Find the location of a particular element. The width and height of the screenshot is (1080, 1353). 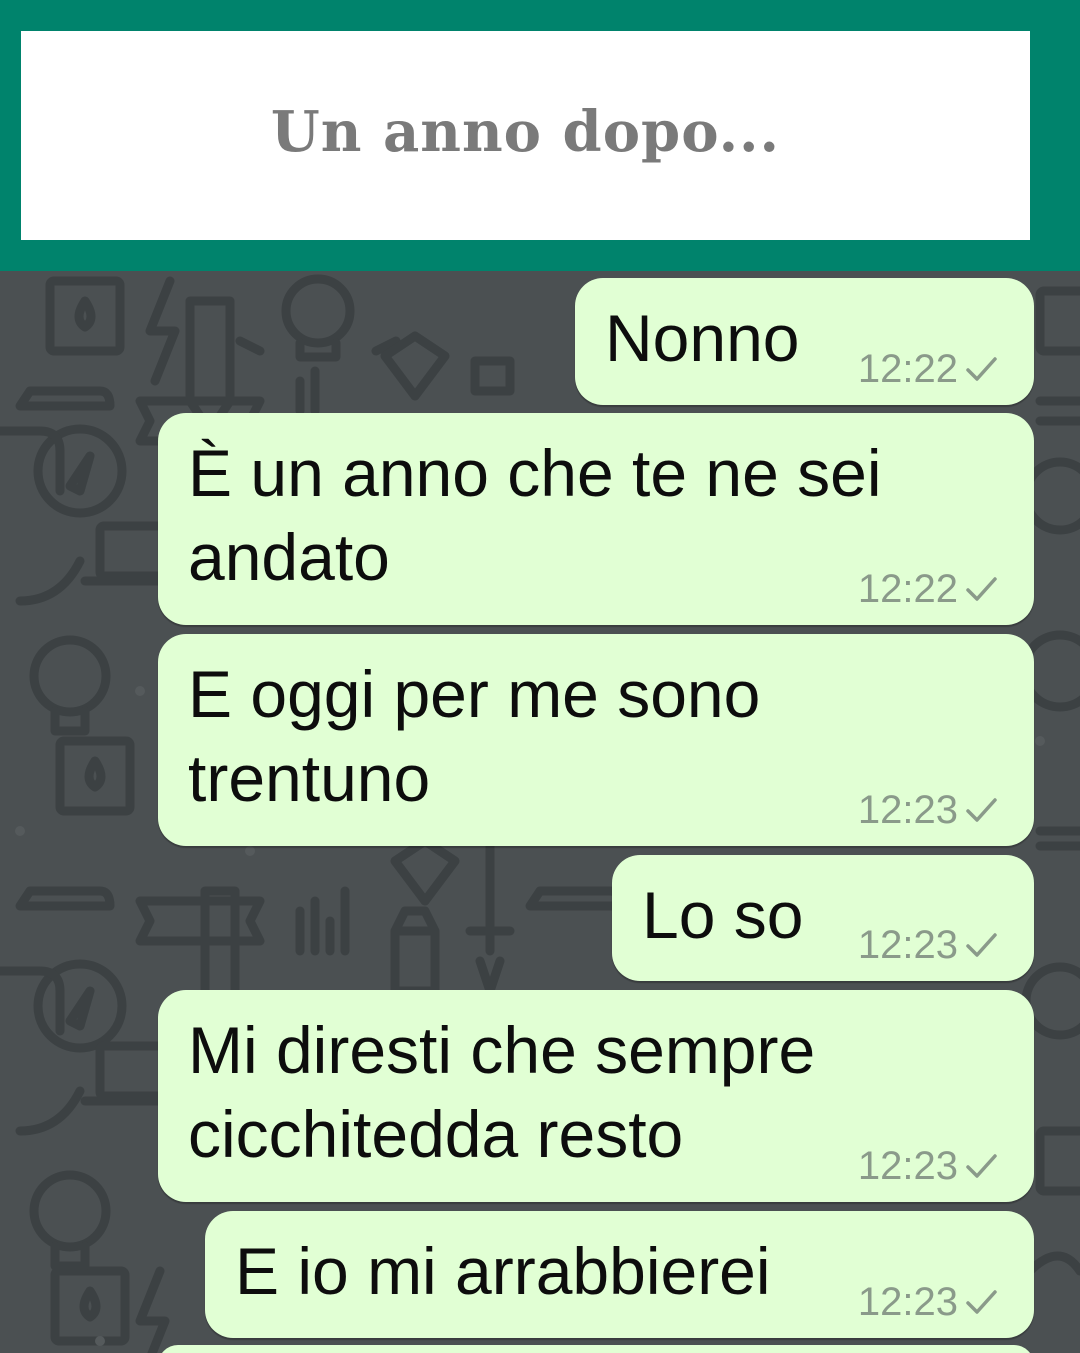

message-text-line: andato is located at coordinates (289, 557).